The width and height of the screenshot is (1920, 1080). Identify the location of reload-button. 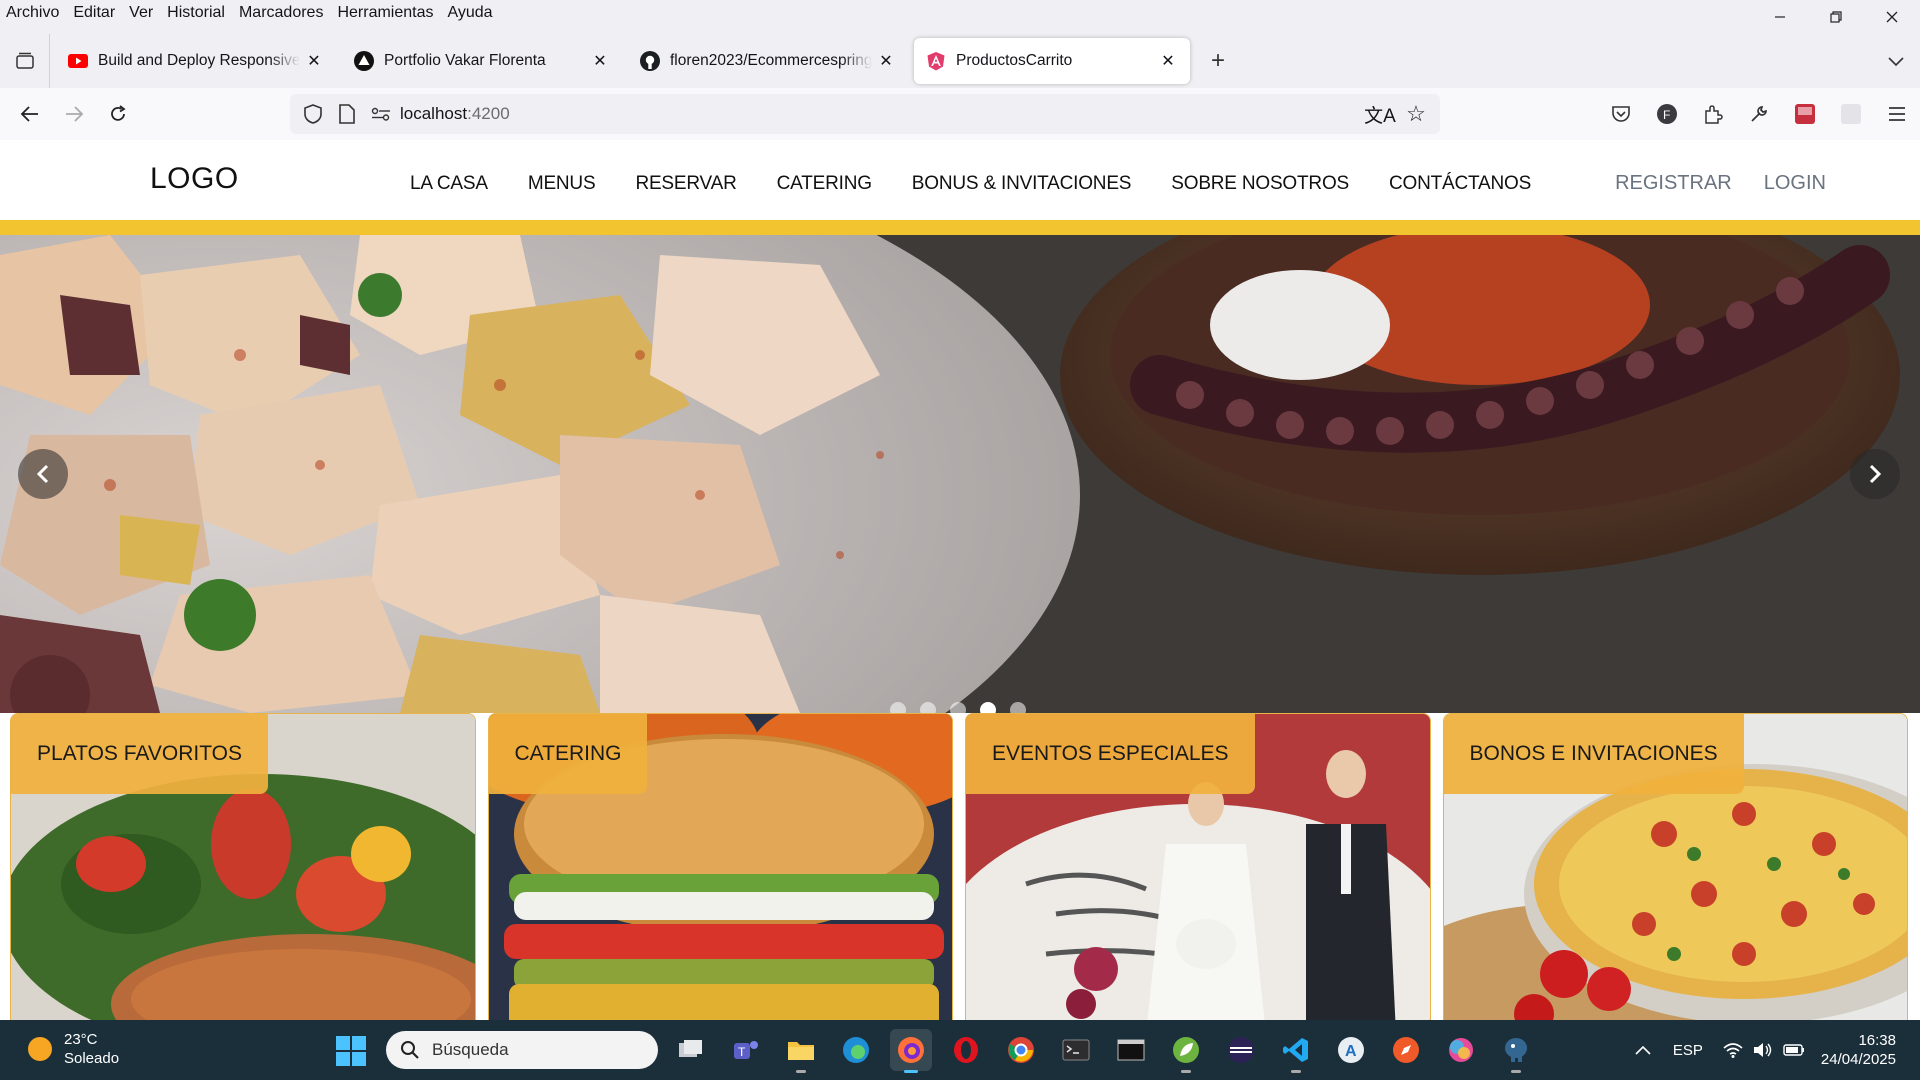
(118, 114).